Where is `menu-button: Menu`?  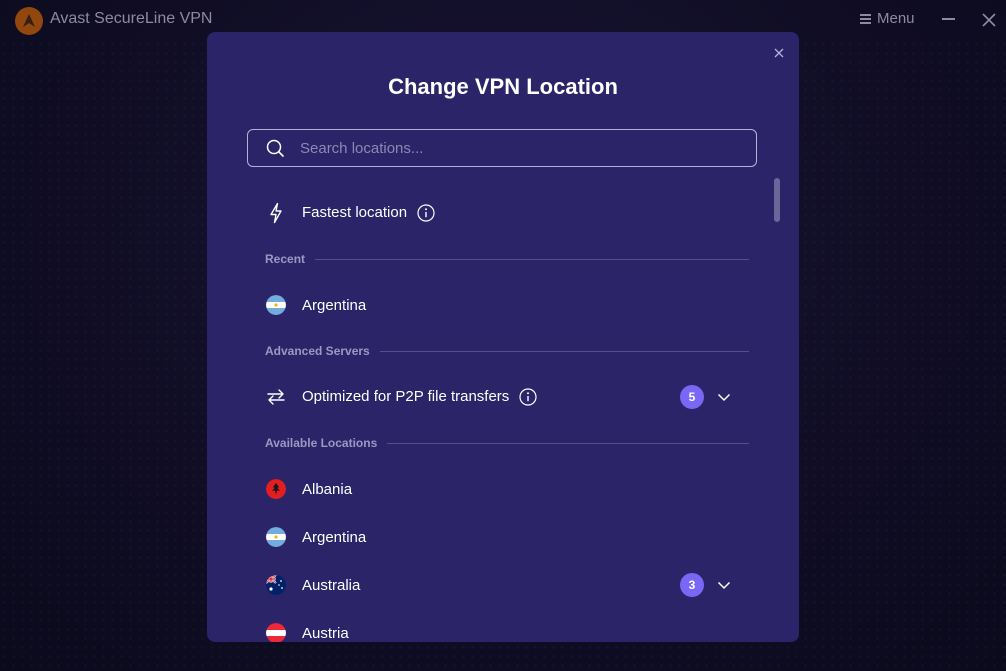 menu-button: Menu is located at coordinates (887, 18).